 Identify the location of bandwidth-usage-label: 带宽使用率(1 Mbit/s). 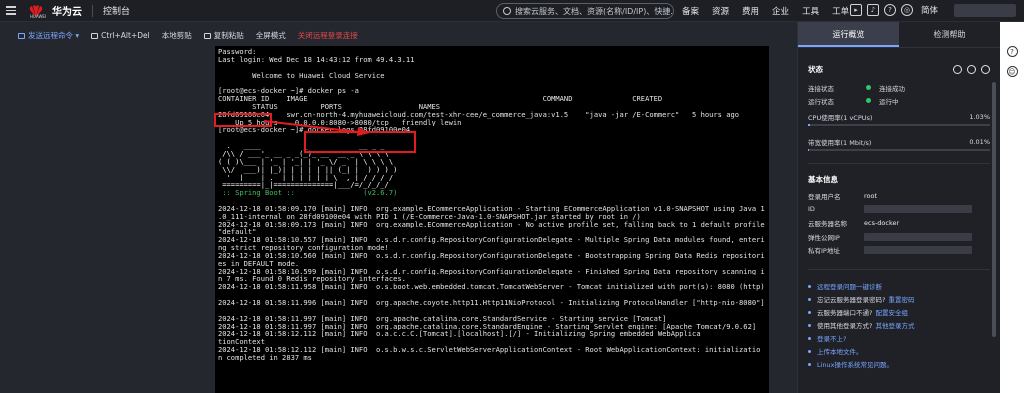
(840, 143).